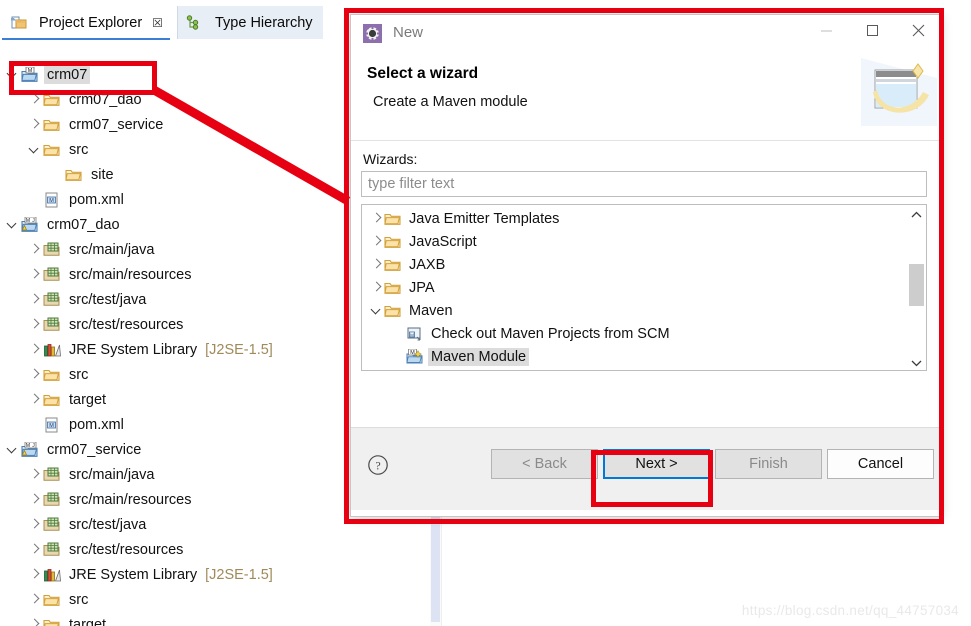 This screenshot has width=971, height=626. Describe the element at coordinates (636, 241) in the screenshot. I see `wizard-list-item: JavaScript` at that location.